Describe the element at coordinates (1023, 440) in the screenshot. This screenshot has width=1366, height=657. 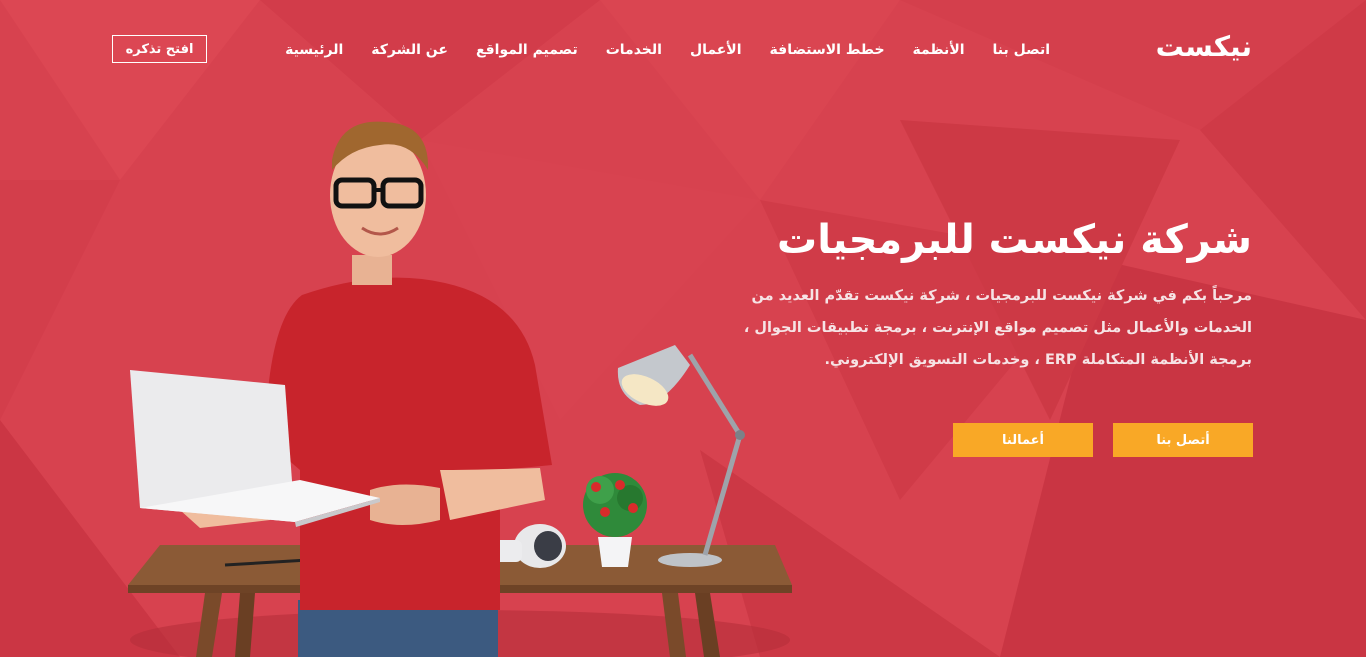
I see `our-works-button: أعمالنا` at that location.